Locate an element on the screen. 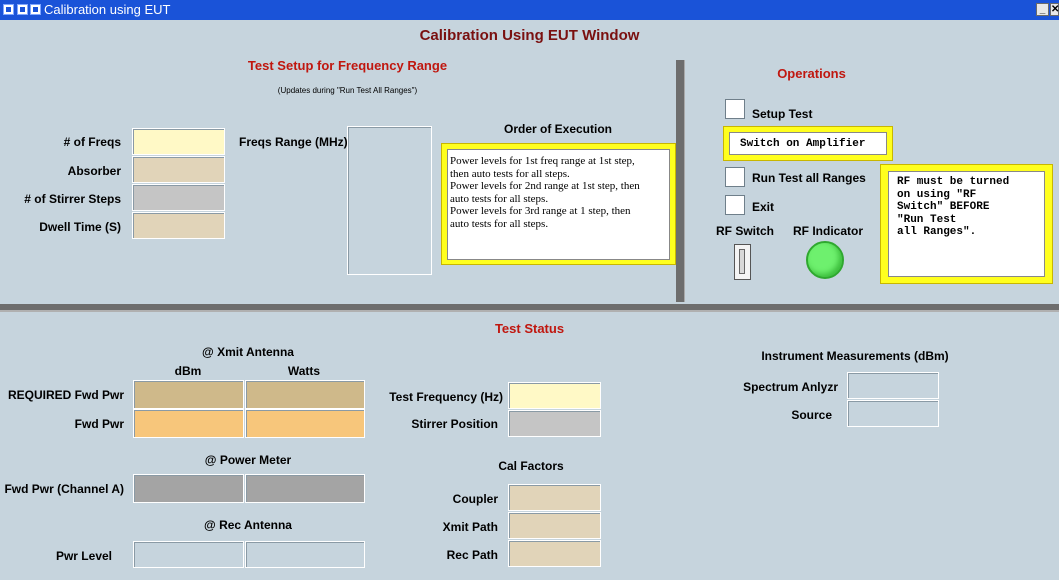  pwr-level-watts is located at coordinates (305, 554).